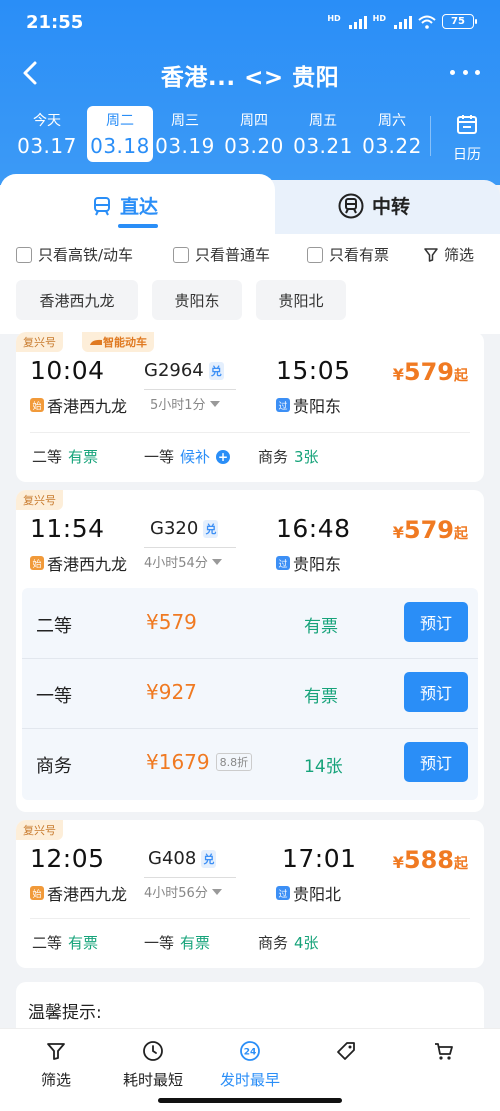 The image size is (500, 1111). I want to click on arrive-station: 过贵阳北, so click(308, 893).